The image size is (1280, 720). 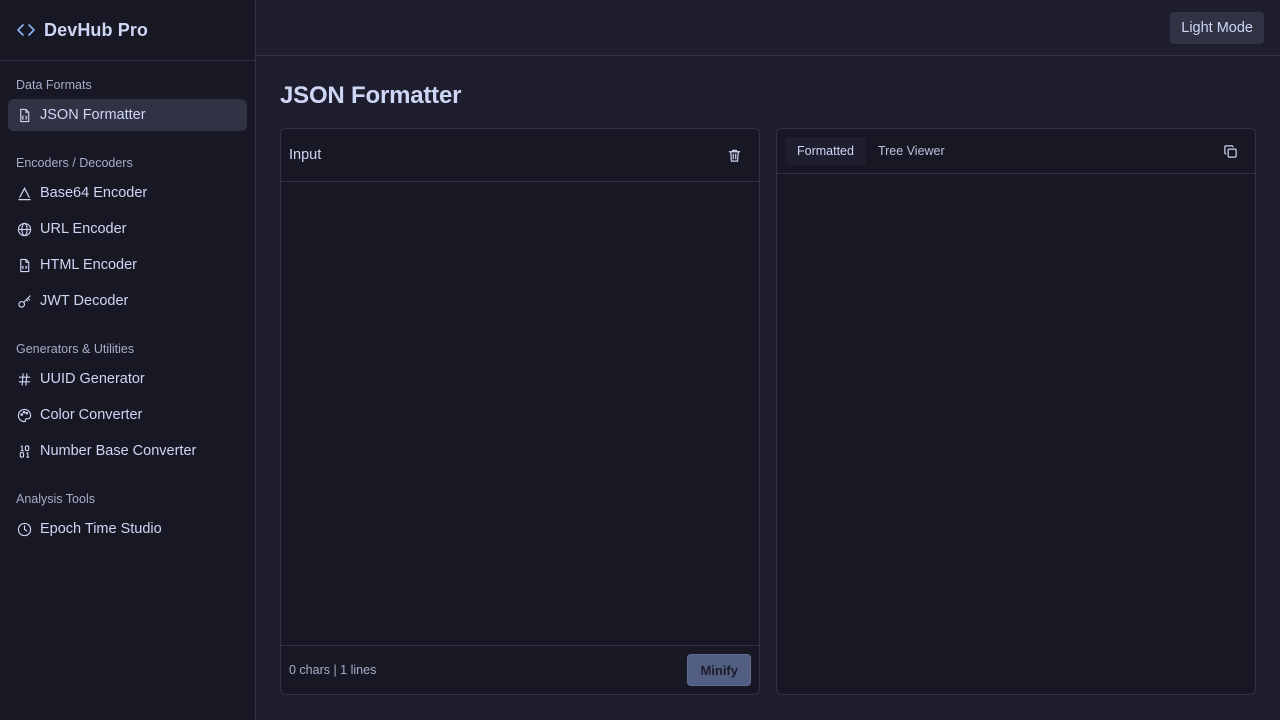 I want to click on hash-icon, so click(x=24, y=379).